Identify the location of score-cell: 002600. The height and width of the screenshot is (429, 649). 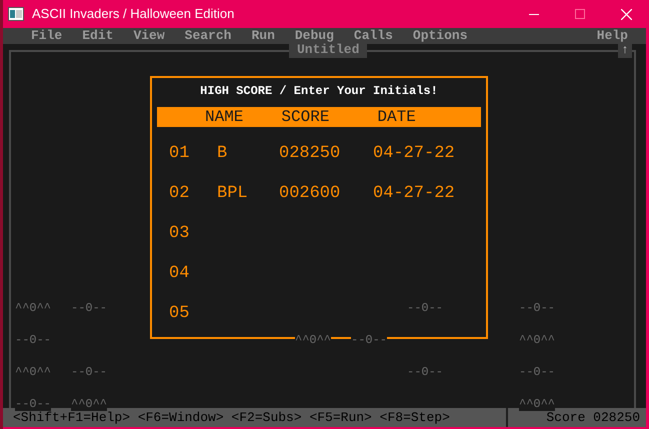
(309, 193).